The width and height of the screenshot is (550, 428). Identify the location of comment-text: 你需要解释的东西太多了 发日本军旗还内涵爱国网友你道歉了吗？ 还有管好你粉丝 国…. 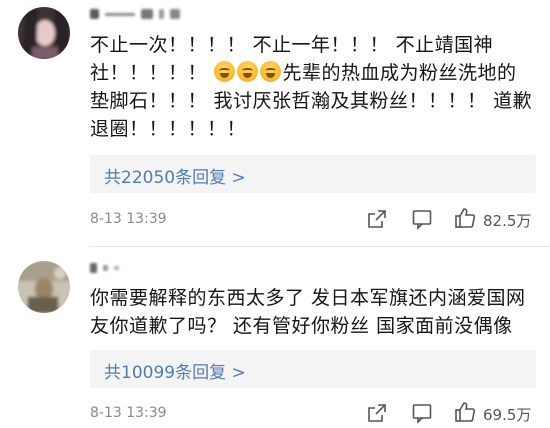
(308, 312).